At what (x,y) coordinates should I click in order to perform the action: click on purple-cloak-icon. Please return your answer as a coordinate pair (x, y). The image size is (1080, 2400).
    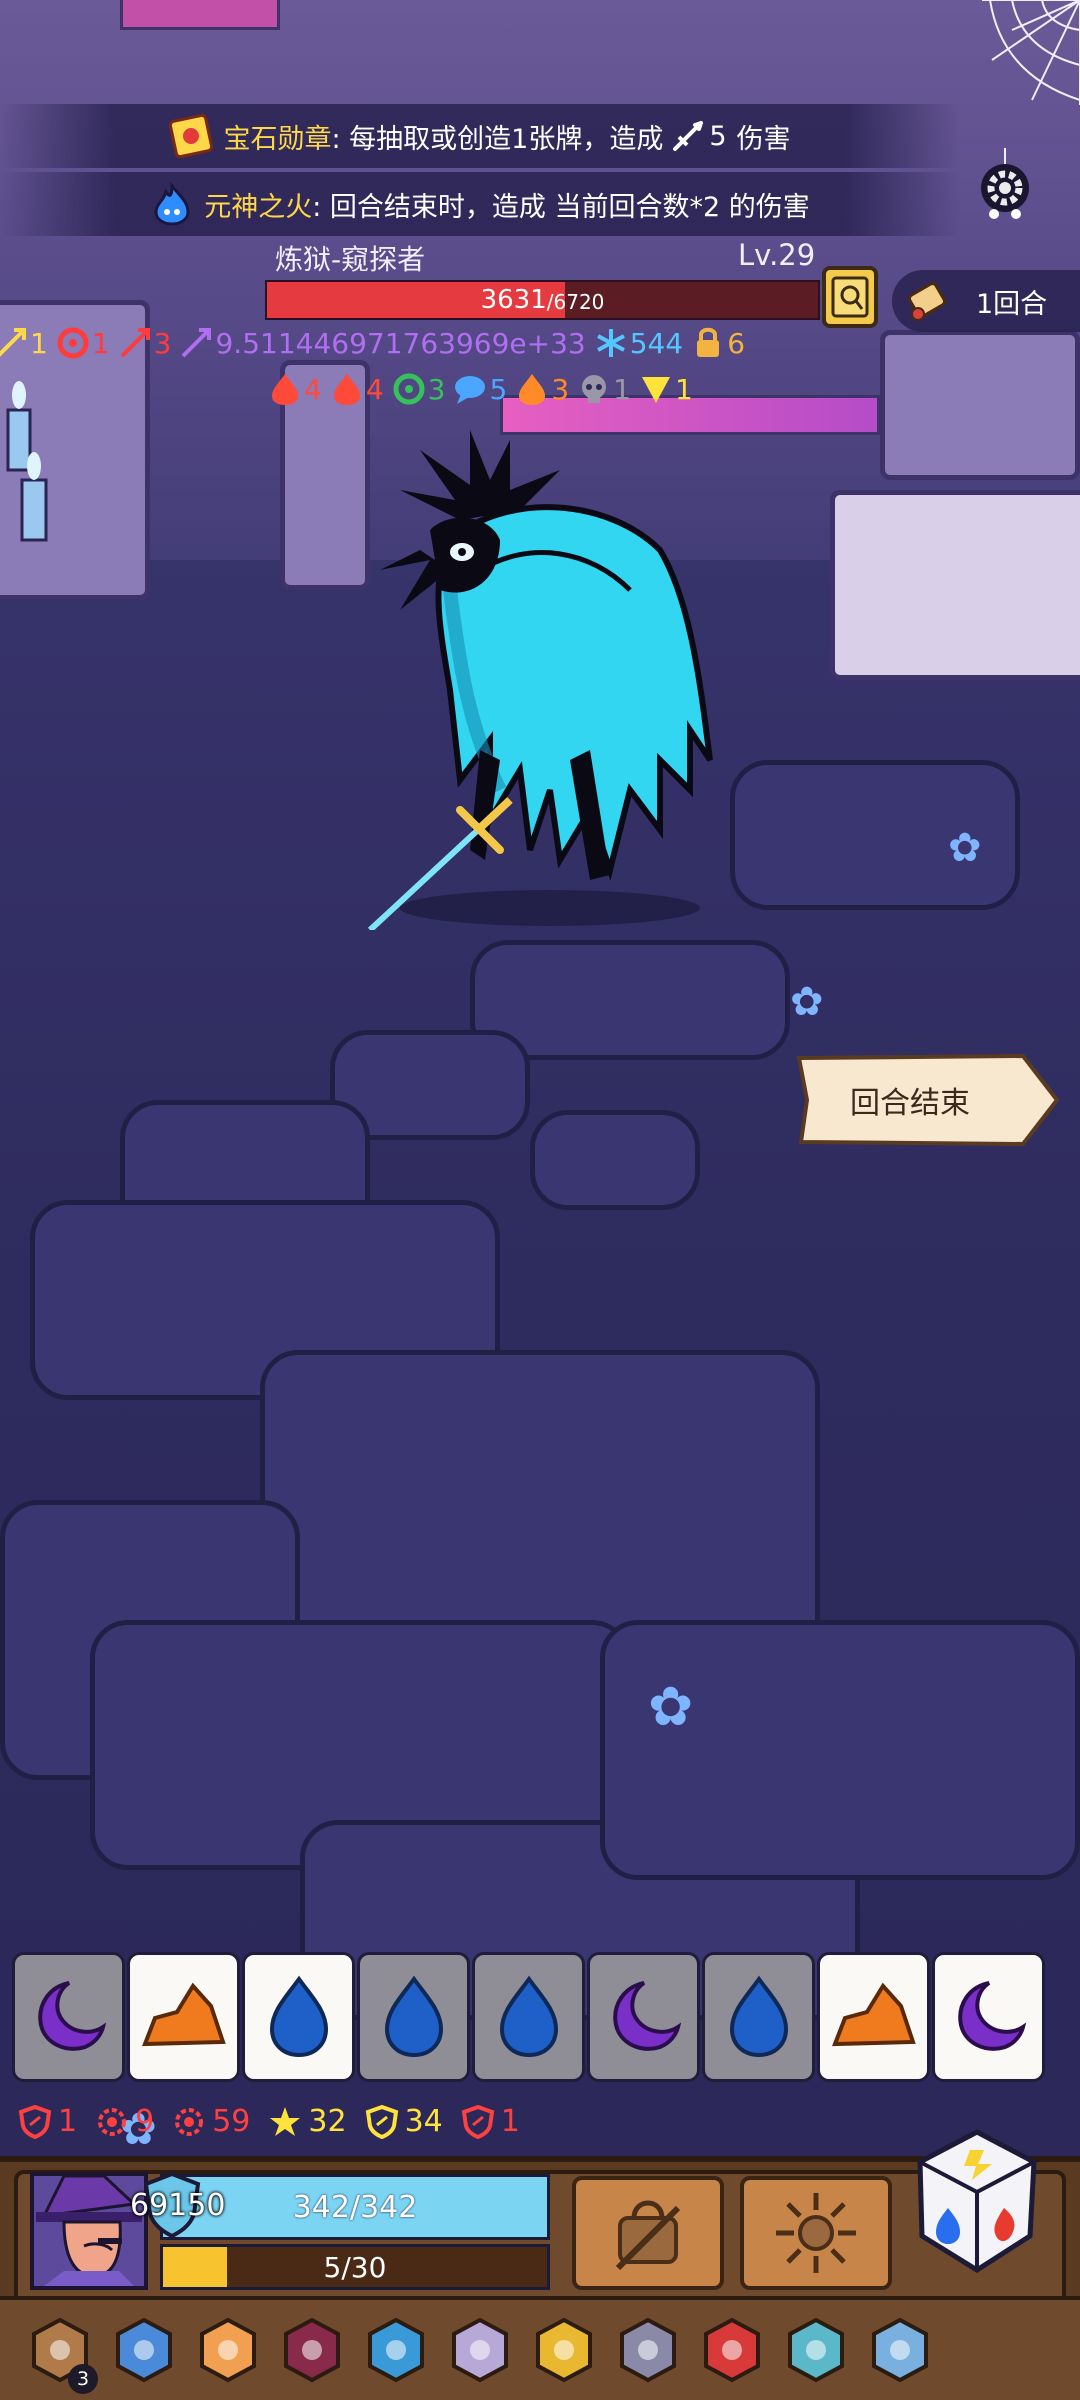
    Looking at the image, I should click on (312, 2350).